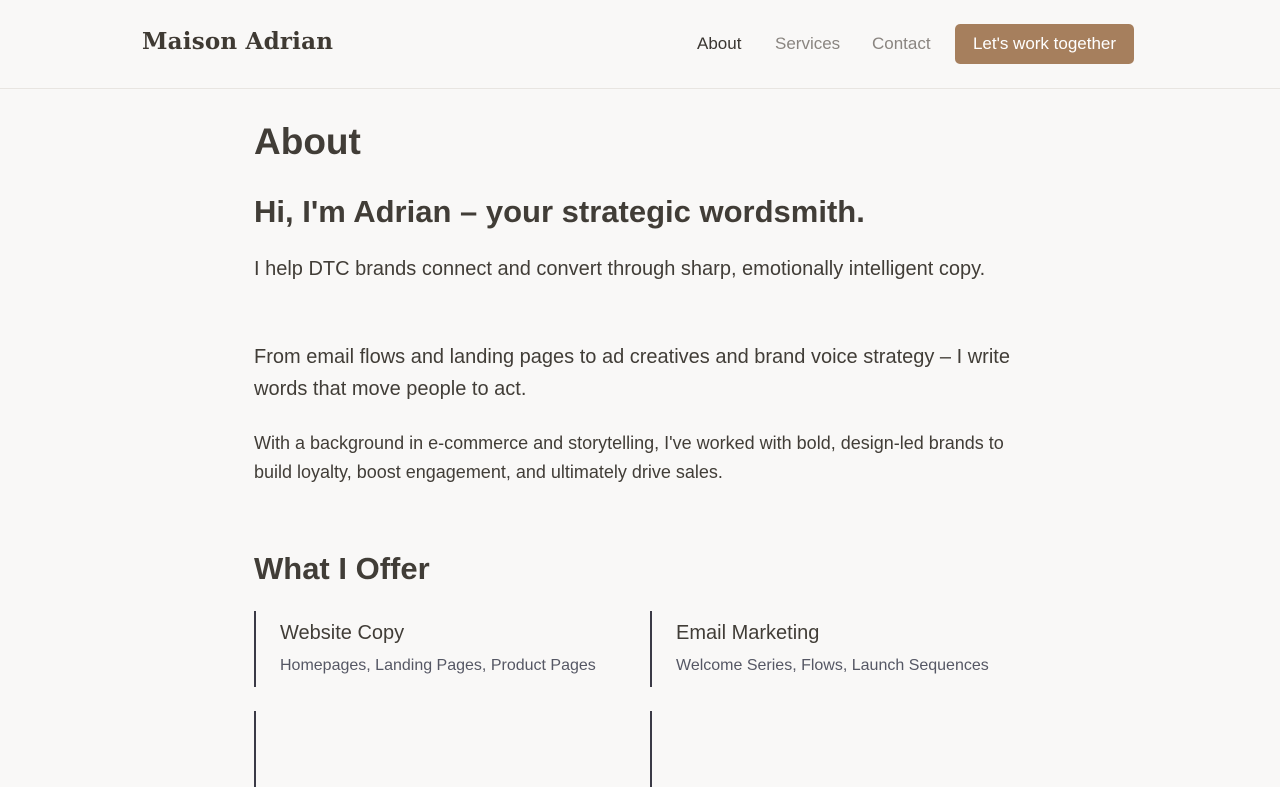 Image resolution: width=1280 pixels, height=787 pixels. Describe the element at coordinates (342, 568) in the screenshot. I see `offer-section-title: What I Offer` at that location.